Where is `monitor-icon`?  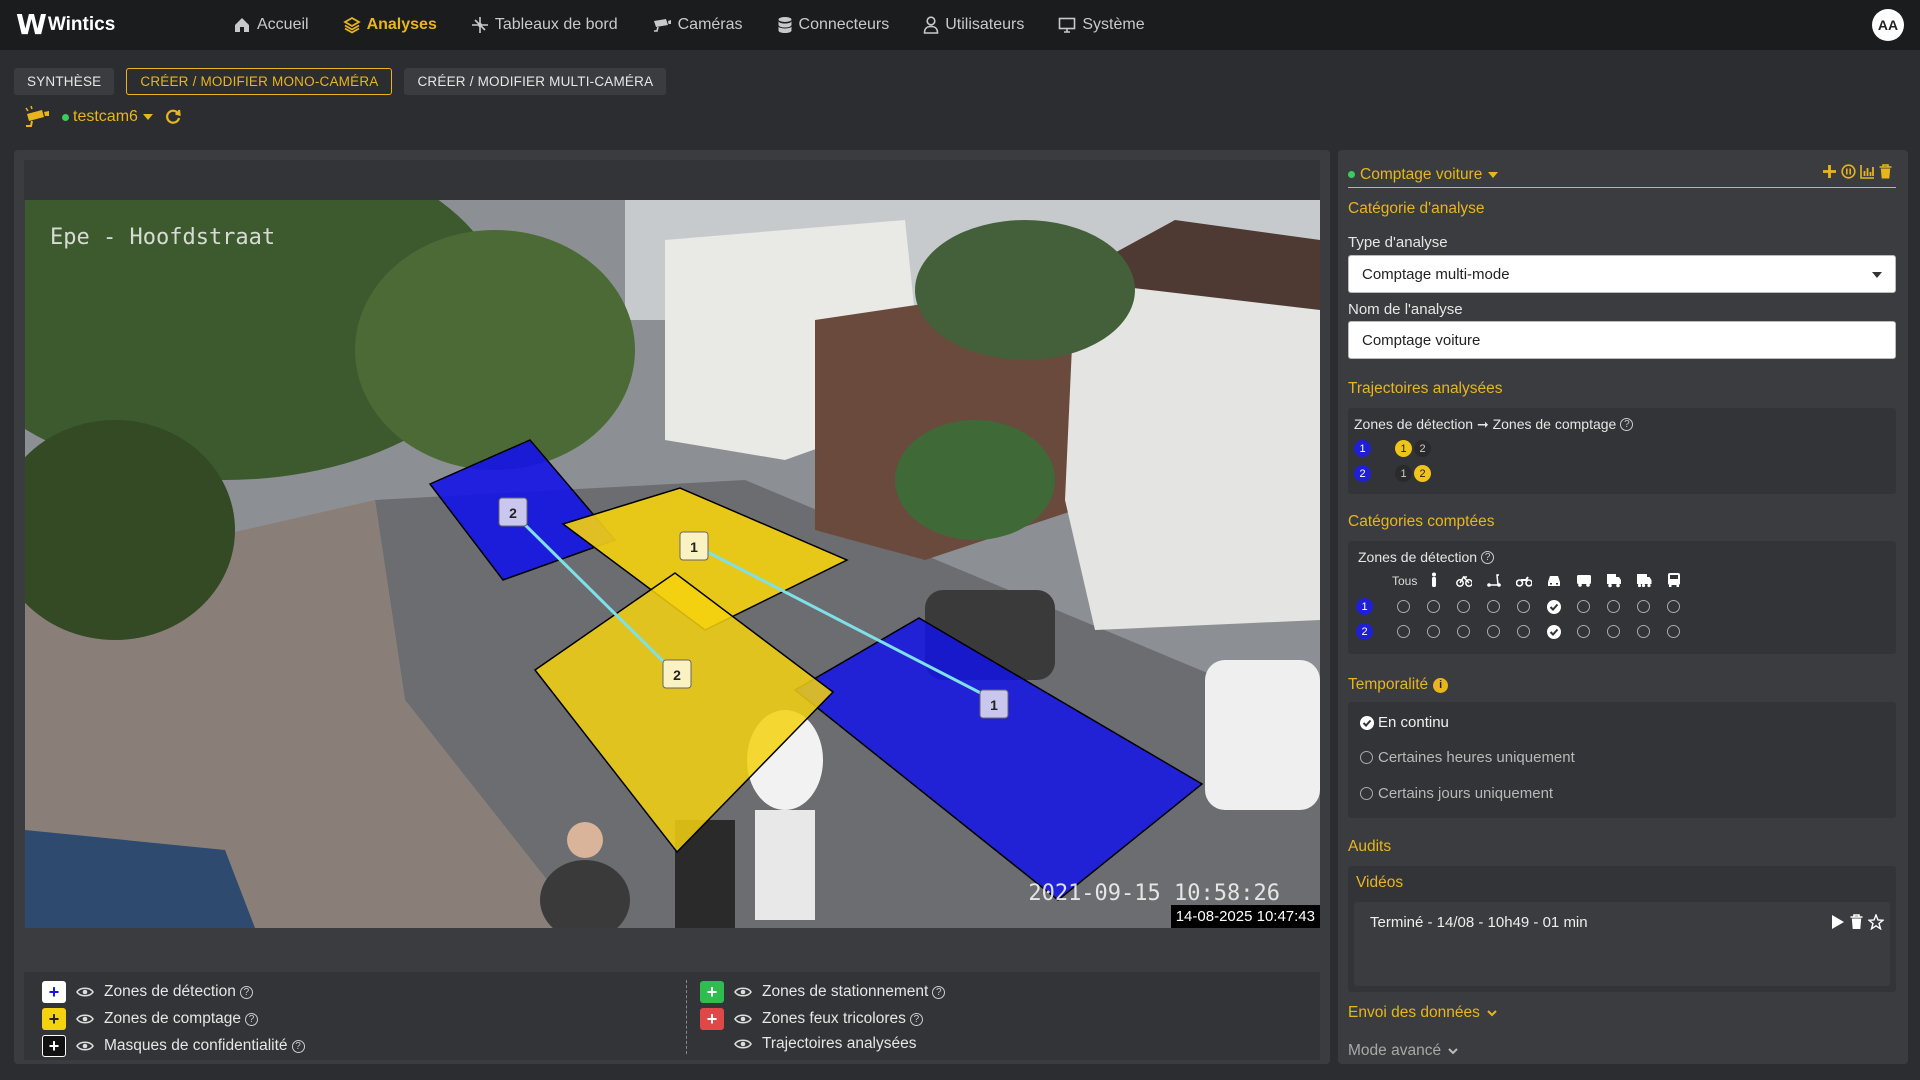 monitor-icon is located at coordinates (1067, 25).